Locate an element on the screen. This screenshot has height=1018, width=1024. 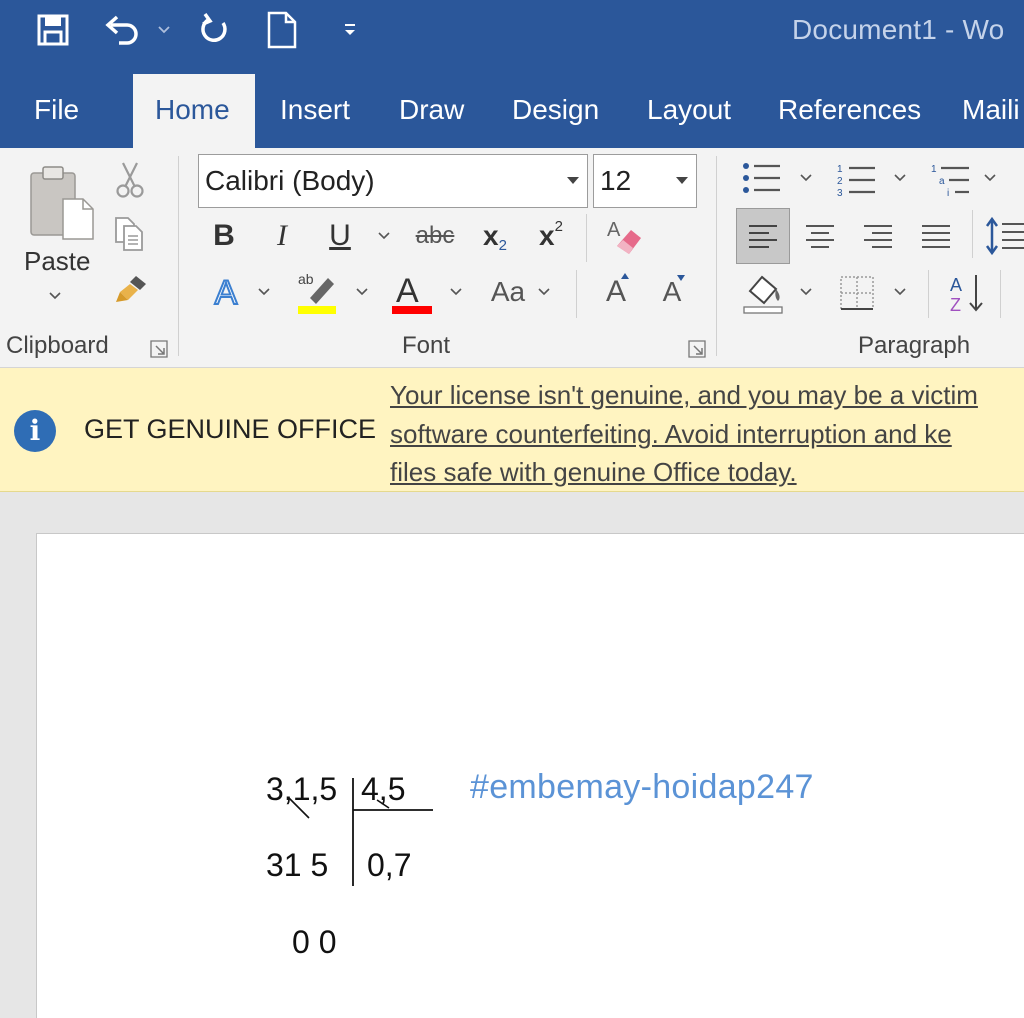
undo-dropdown-icon is located at coordinates (164, 30).